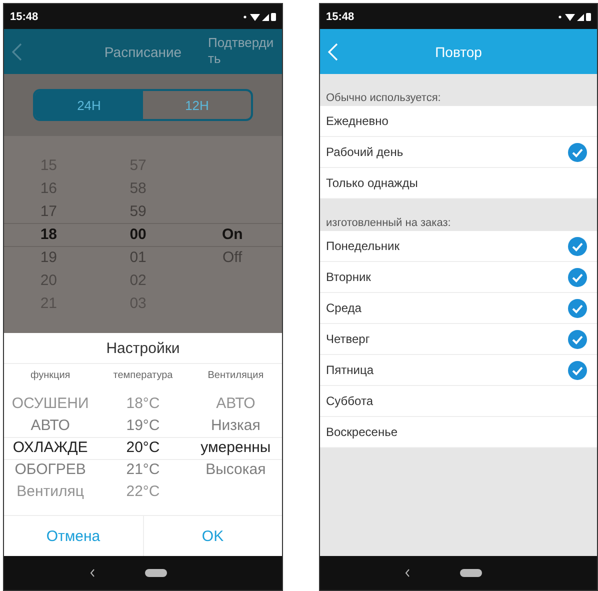 Image resolution: width=598 pixels, height=591 pixels. Describe the element at coordinates (458, 277) in the screenshot. I see `repeat-option: Вторник` at that location.